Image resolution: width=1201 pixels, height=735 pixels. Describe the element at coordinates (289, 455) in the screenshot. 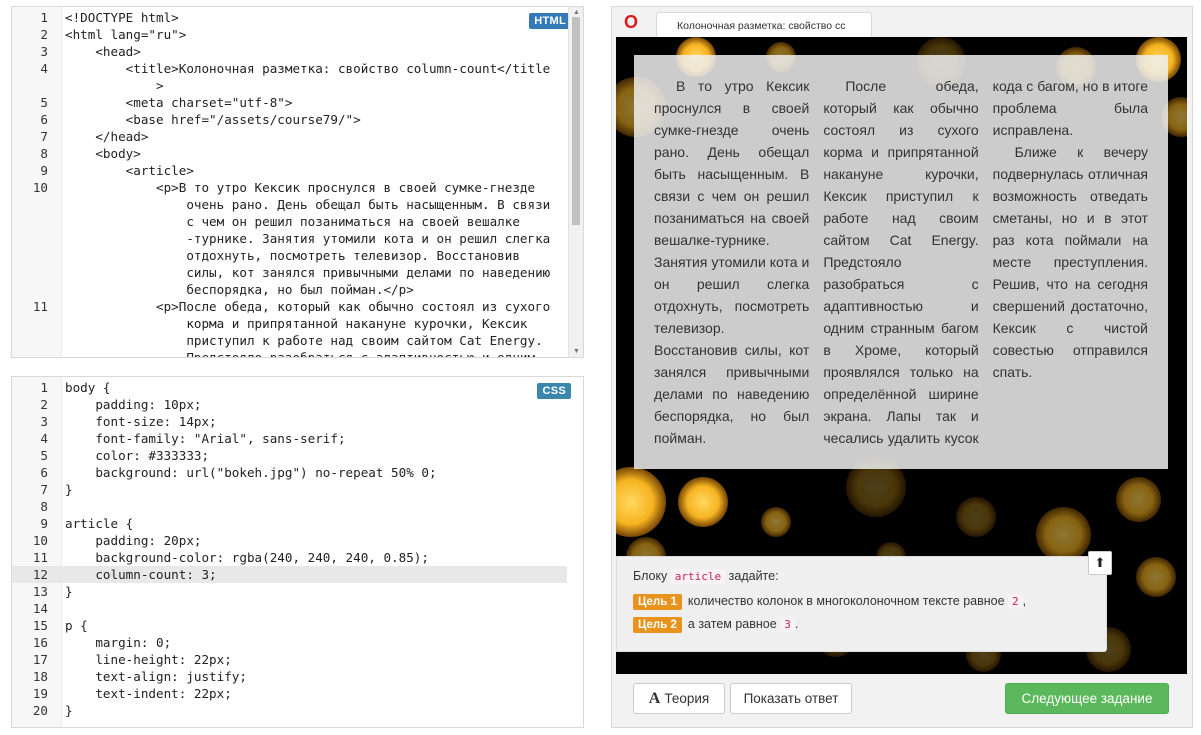

I see `code-line: 5 color: #333333;` at that location.